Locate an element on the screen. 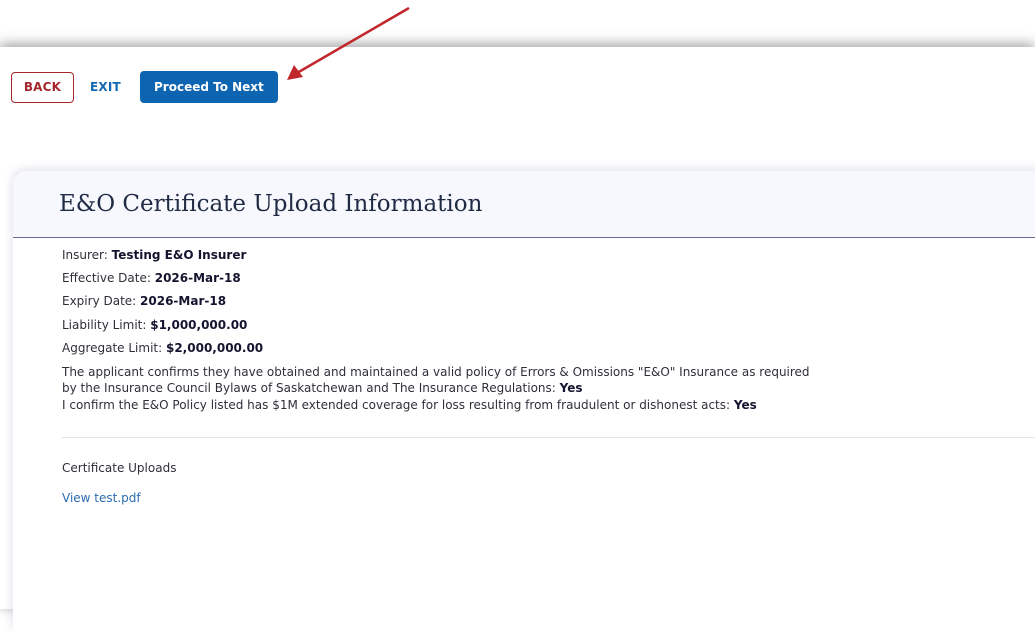  insurer-line: Insurer: Testing E&O Insurer is located at coordinates (154, 255).